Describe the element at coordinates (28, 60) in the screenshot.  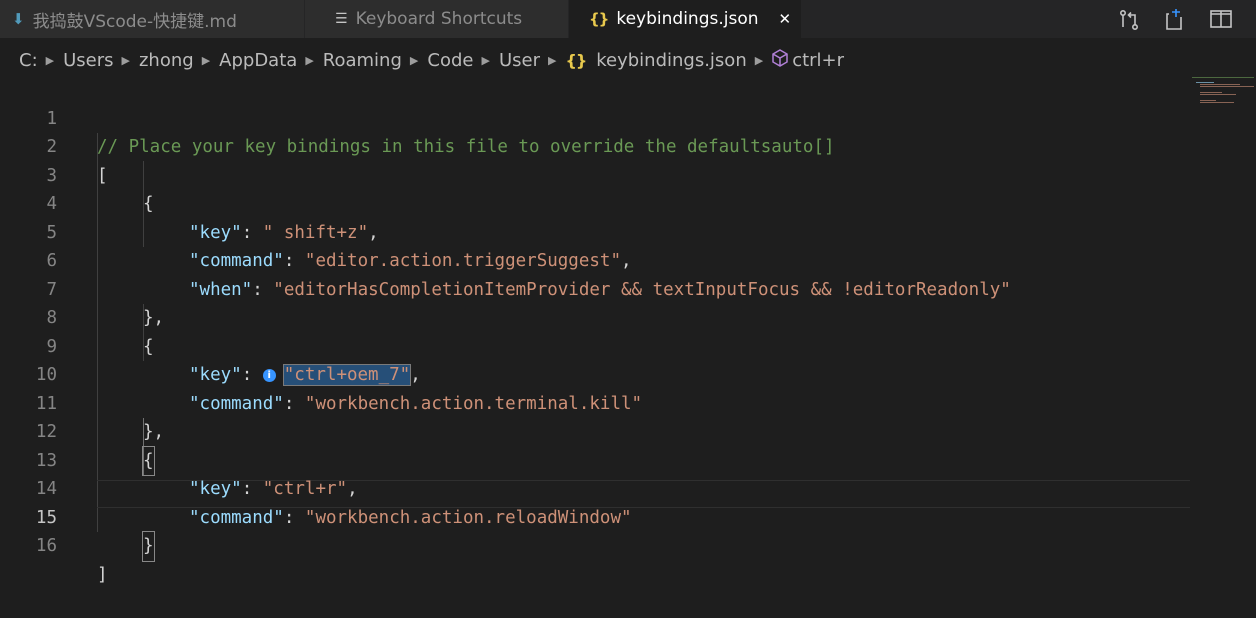
I see `breadcrumb-item: C:` at that location.